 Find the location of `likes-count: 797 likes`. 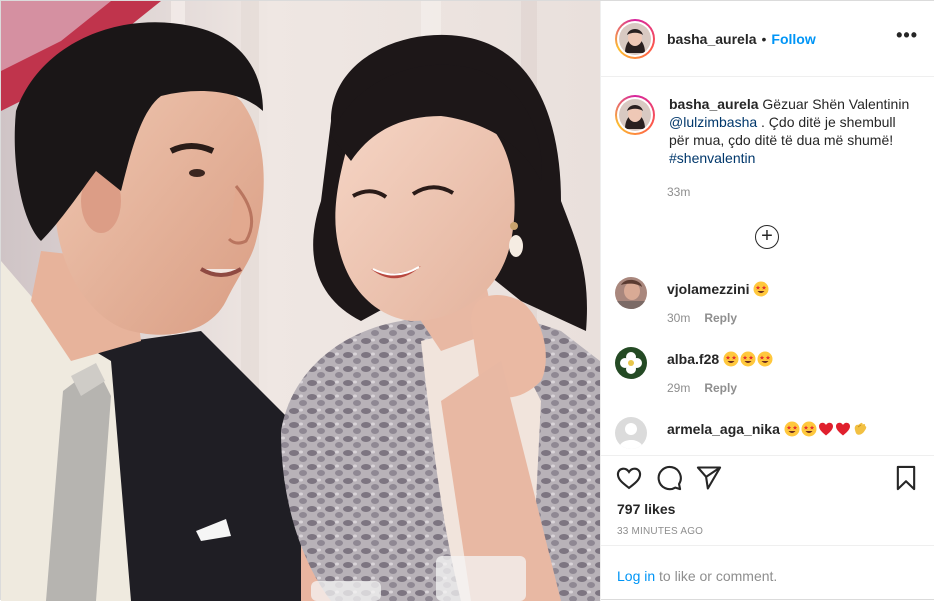

likes-count: 797 likes is located at coordinates (646, 509).